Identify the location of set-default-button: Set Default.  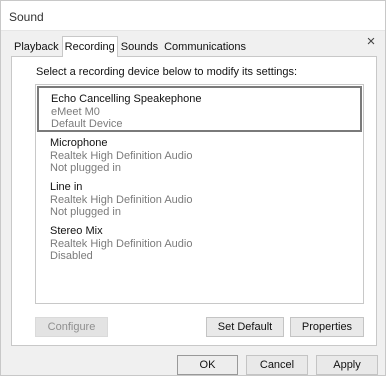
(245, 327).